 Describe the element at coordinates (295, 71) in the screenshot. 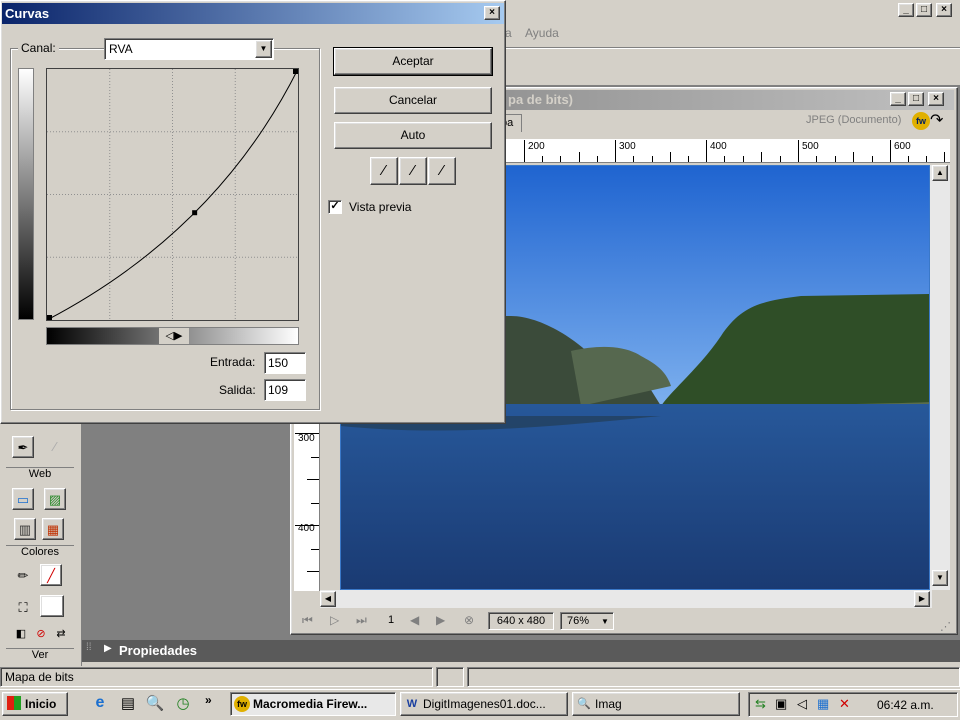

I see `curve-end-point` at that location.